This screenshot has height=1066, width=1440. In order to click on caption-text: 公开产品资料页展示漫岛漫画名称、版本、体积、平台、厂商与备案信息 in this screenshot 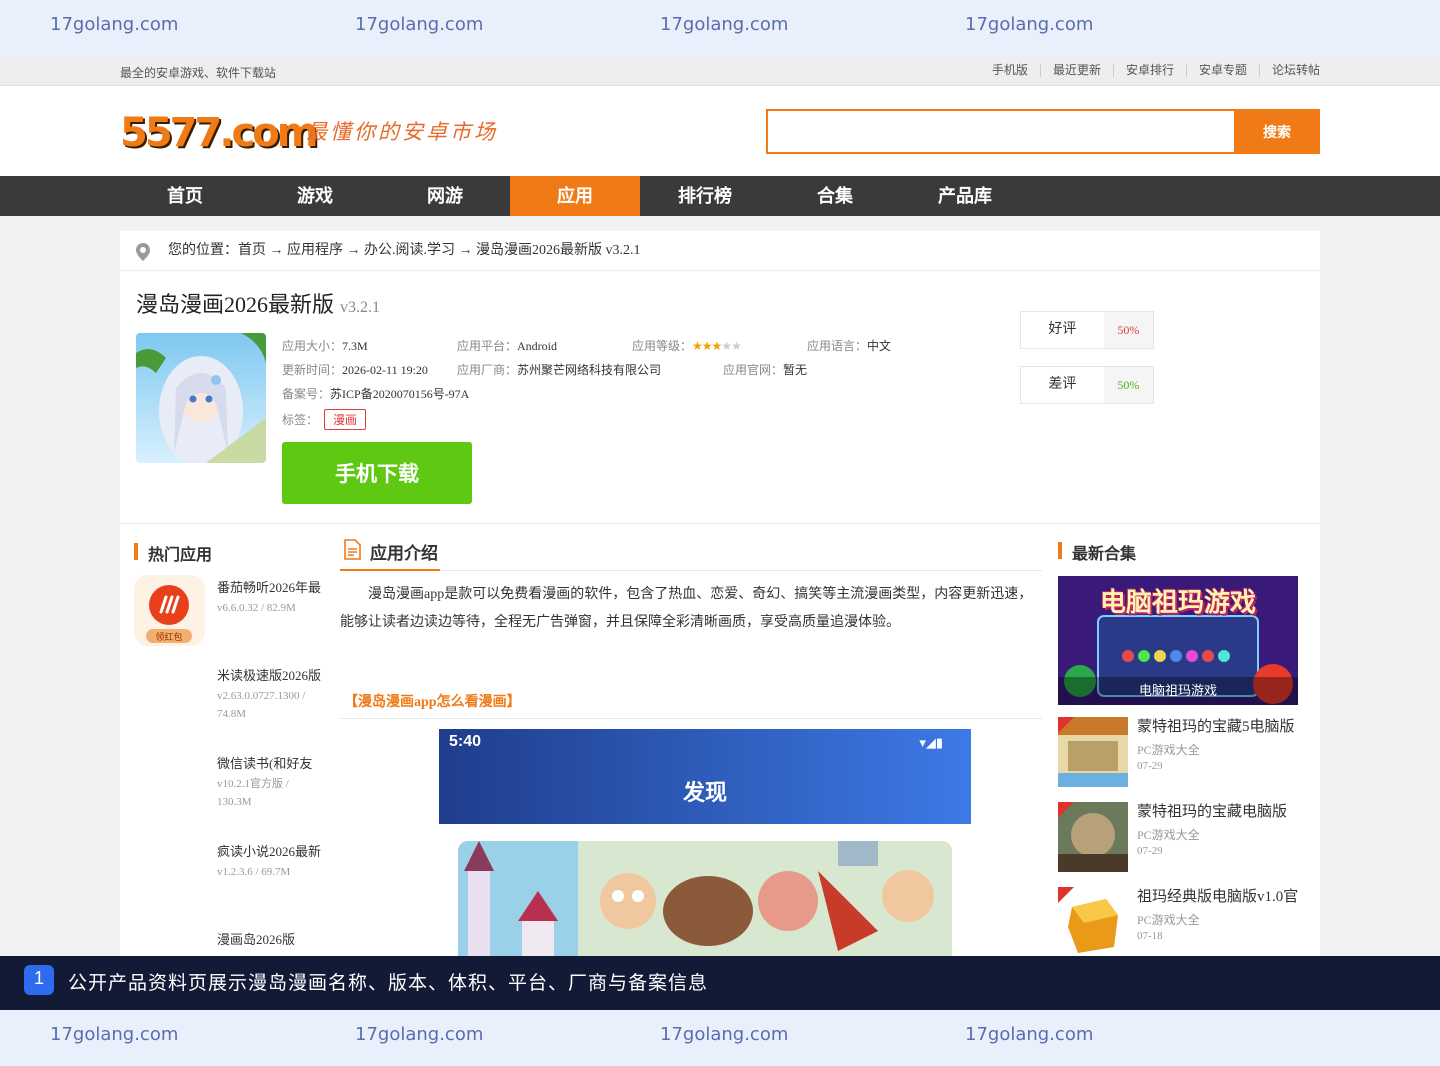, I will do `click(388, 983)`.